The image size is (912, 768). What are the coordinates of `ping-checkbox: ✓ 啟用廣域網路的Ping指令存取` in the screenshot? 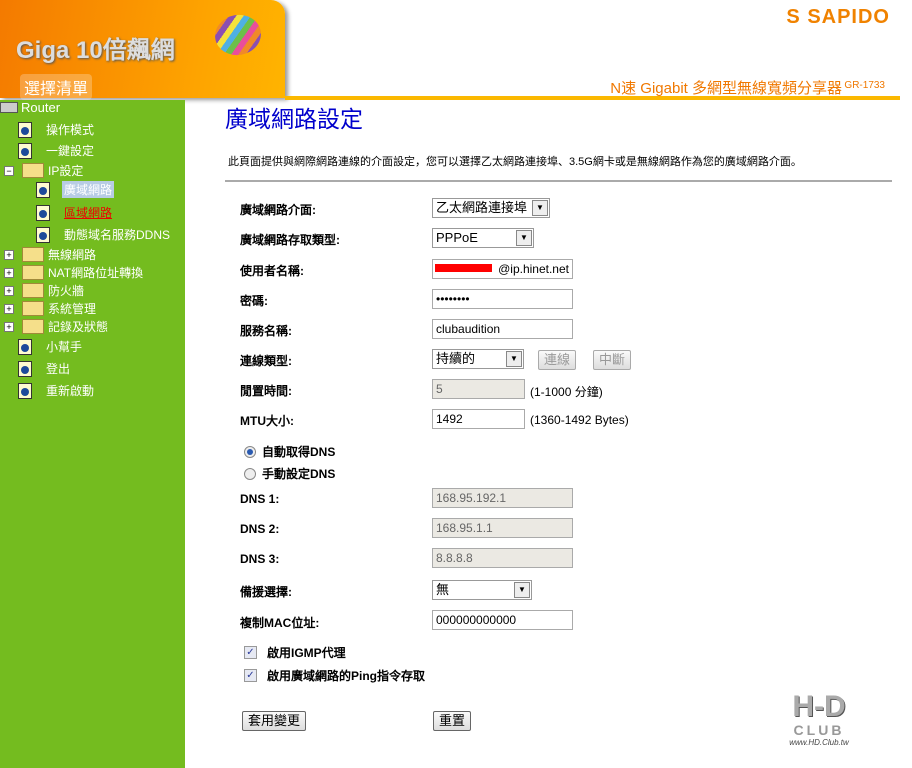 It's located at (334, 675).